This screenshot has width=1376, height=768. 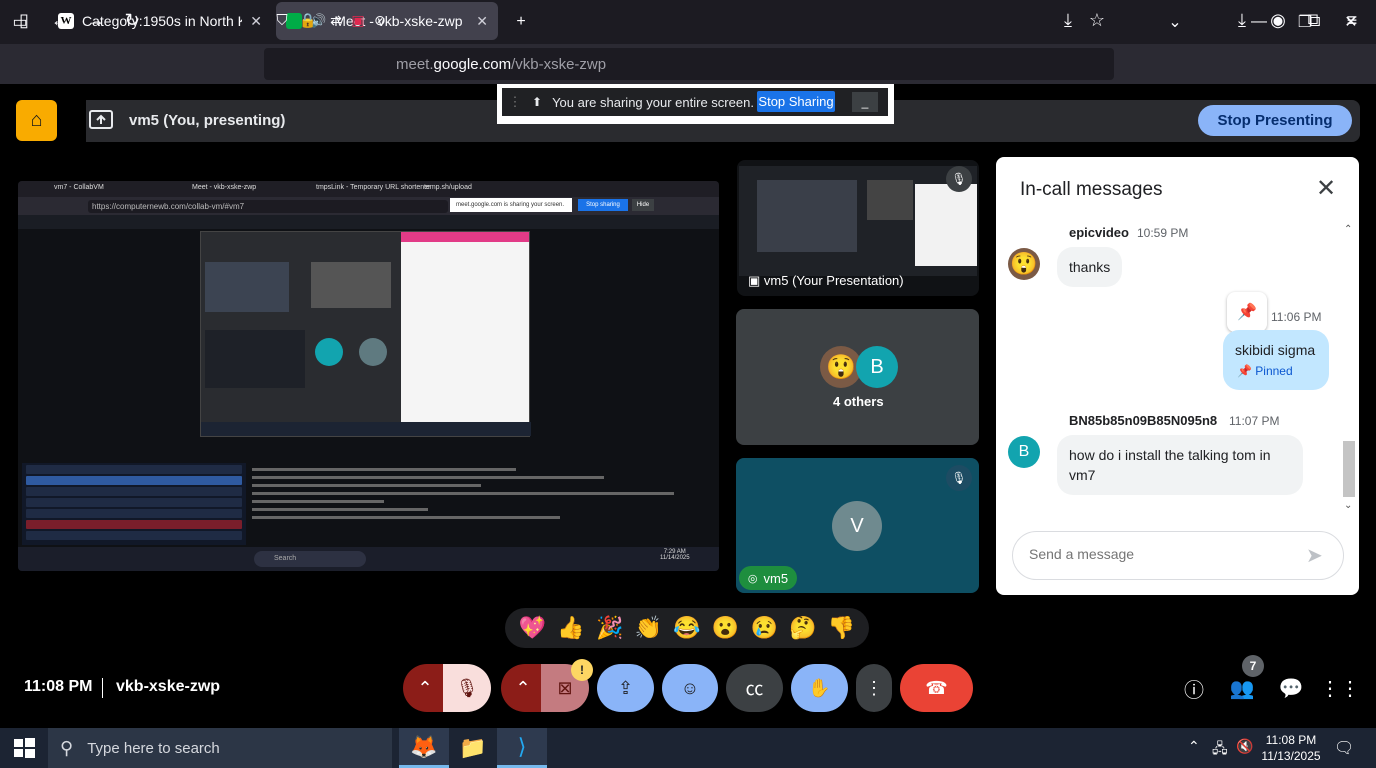 I want to click on message-sender: BN85b85n09B85N095n8, so click(x=1143, y=420).